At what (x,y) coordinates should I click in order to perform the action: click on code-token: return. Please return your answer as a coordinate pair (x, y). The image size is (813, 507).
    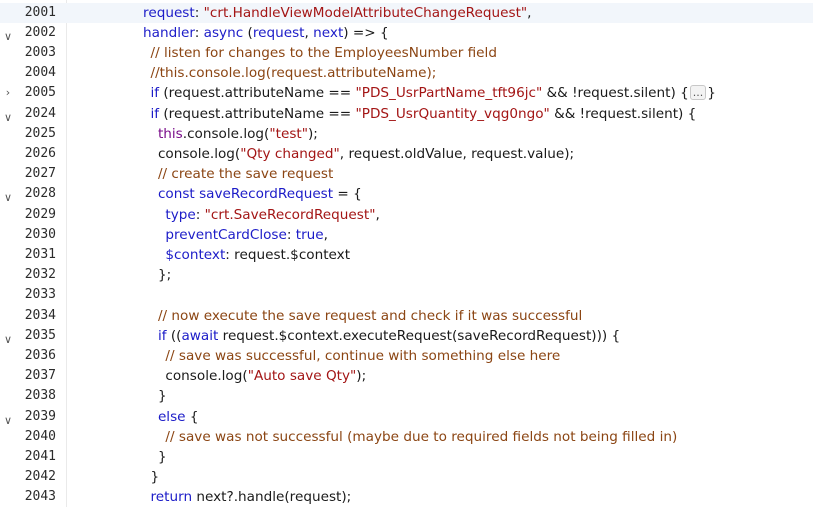
    Looking at the image, I should click on (171, 497).